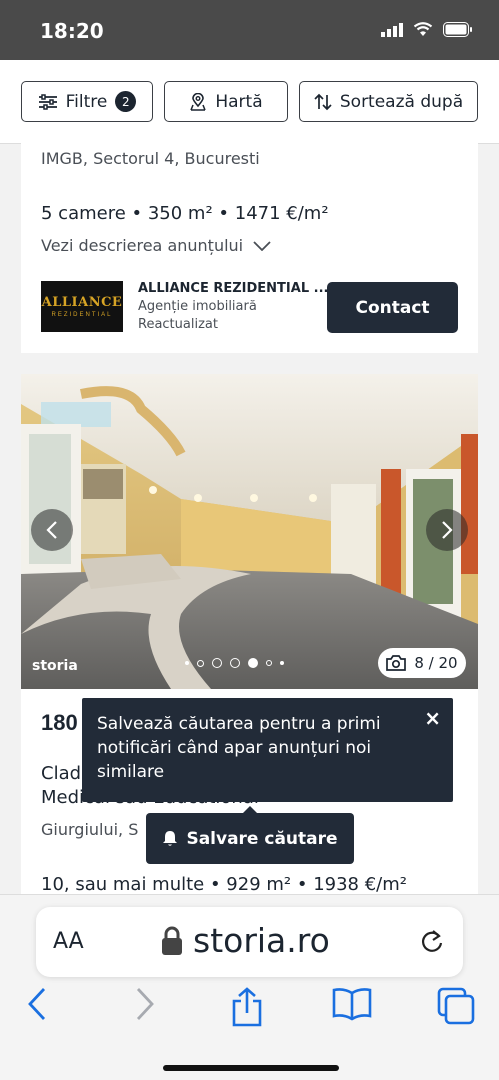 Image resolution: width=499 pixels, height=1080 pixels. I want to click on save-search-label: Salvare căutare, so click(262, 838).